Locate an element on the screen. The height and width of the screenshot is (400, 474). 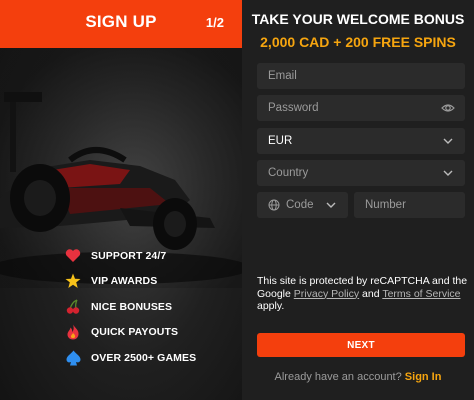
flame-icon is located at coordinates (73, 332).